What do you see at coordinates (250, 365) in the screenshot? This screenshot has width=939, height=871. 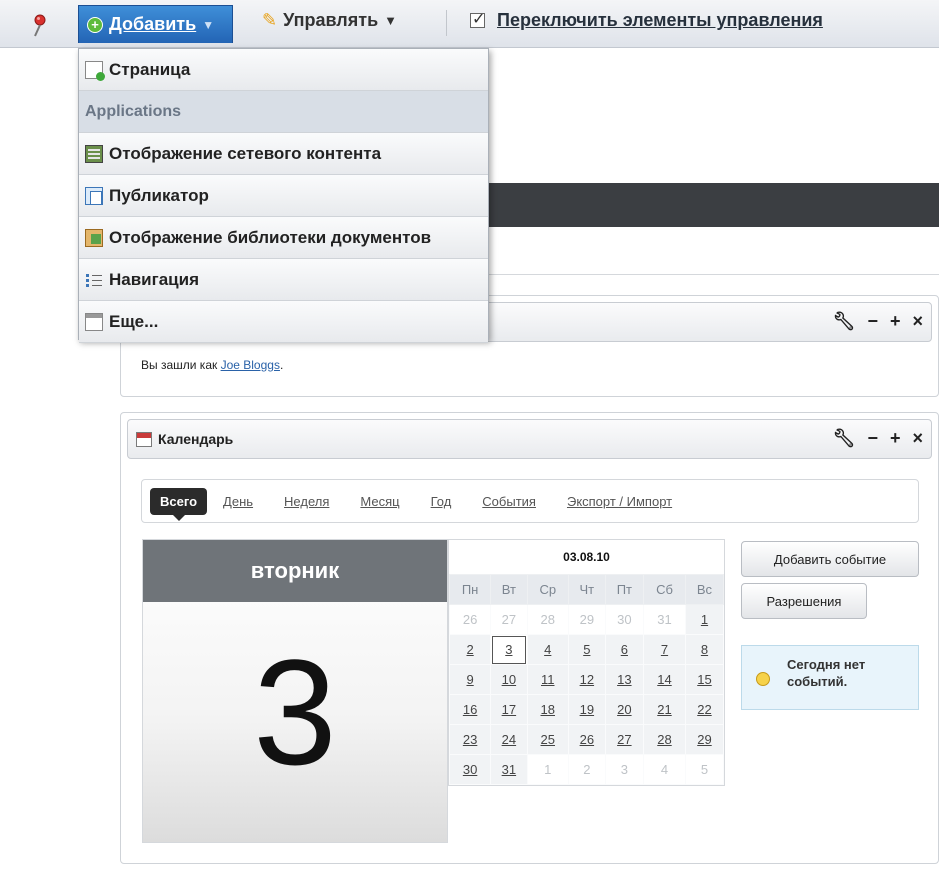 I see `user-link: Joe Bloggs` at bounding box center [250, 365].